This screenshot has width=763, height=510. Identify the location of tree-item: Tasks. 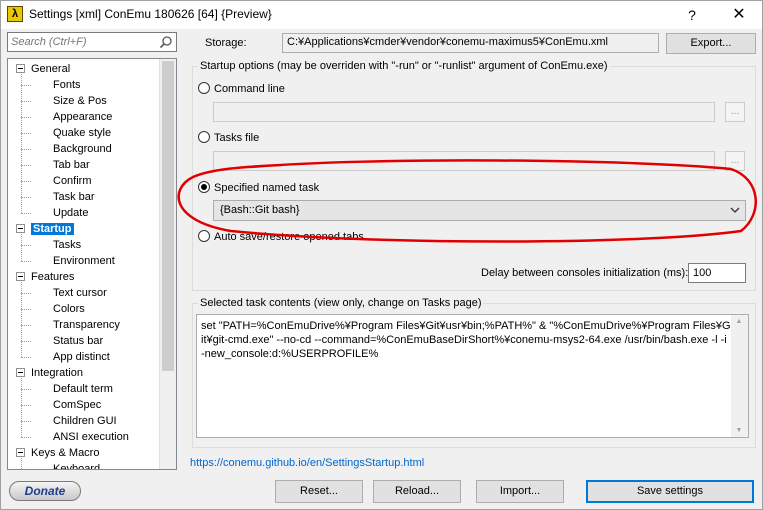
(67, 245).